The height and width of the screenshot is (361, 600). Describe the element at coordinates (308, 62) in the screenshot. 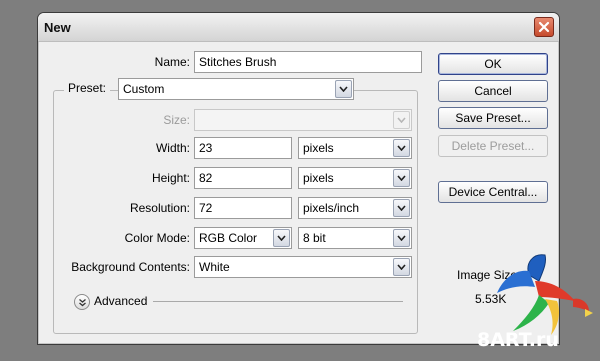

I see `name-field: Stitches Brush` at that location.